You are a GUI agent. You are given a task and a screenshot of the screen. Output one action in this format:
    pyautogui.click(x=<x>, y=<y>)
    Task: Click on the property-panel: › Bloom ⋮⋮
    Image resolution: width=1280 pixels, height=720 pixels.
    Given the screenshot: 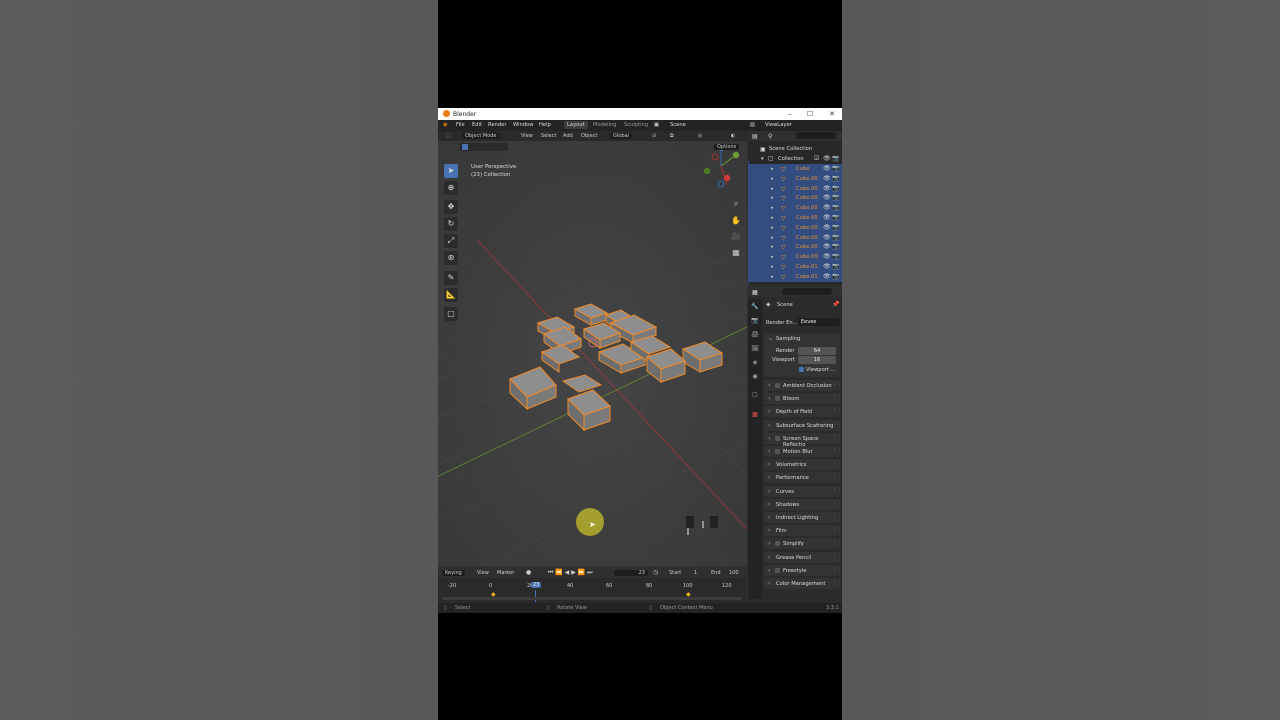 What is the action you would take?
    pyautogui.click(x=803, y=399)
    